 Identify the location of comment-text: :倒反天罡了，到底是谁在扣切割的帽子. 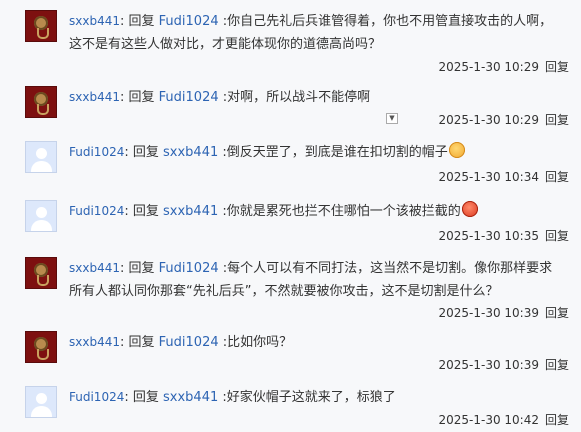
(335, 152).